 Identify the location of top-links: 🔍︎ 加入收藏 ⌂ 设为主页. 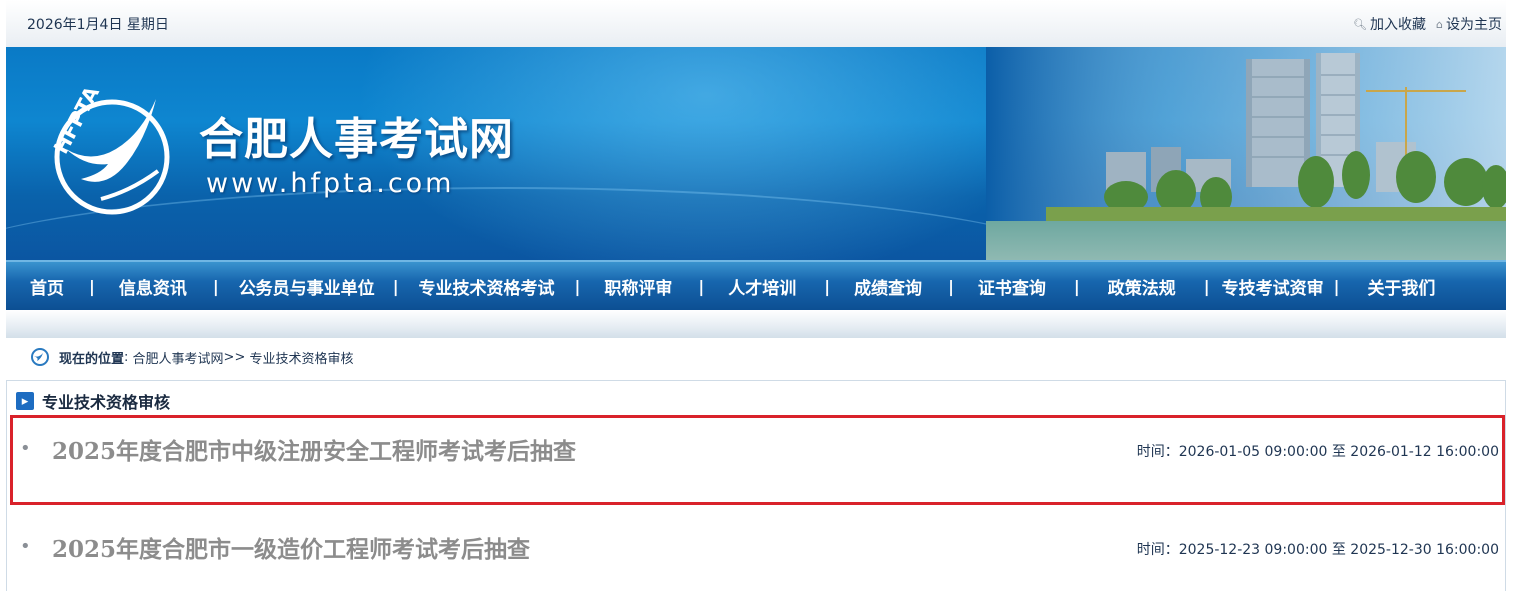
(1427, 24).